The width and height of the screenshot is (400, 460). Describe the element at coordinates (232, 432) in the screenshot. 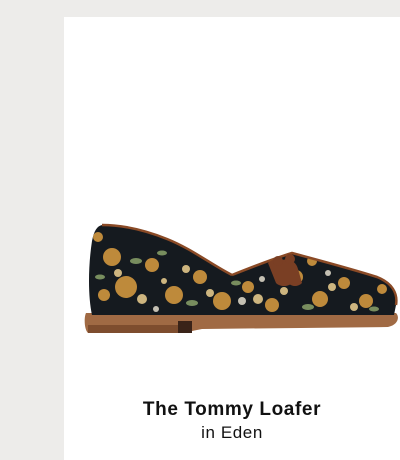

I see `product-variant: in Eden` at that location.